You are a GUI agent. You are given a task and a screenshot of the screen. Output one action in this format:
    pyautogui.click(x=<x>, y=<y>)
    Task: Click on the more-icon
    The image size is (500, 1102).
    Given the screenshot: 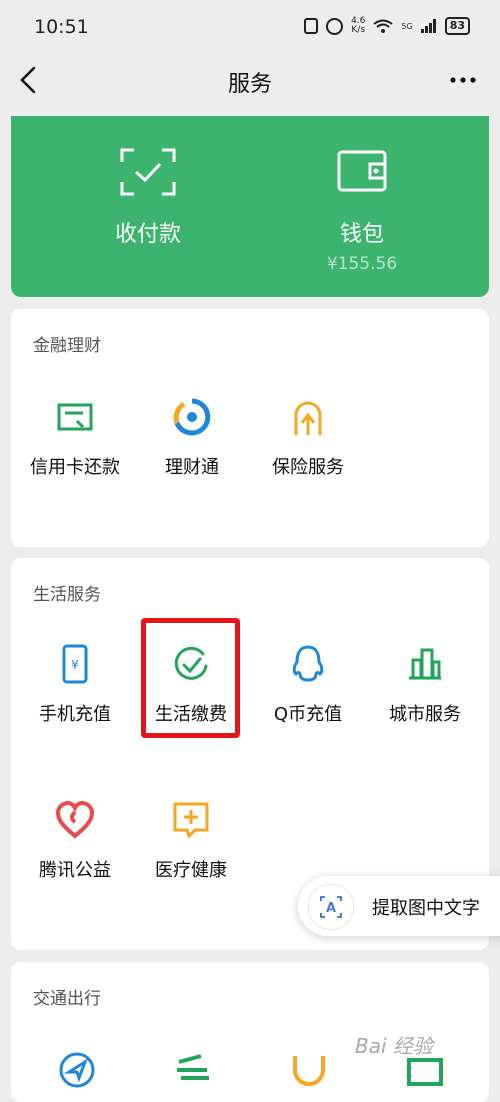 What is the action you would take?
    pyautogui.click(x=463, y=80)
    